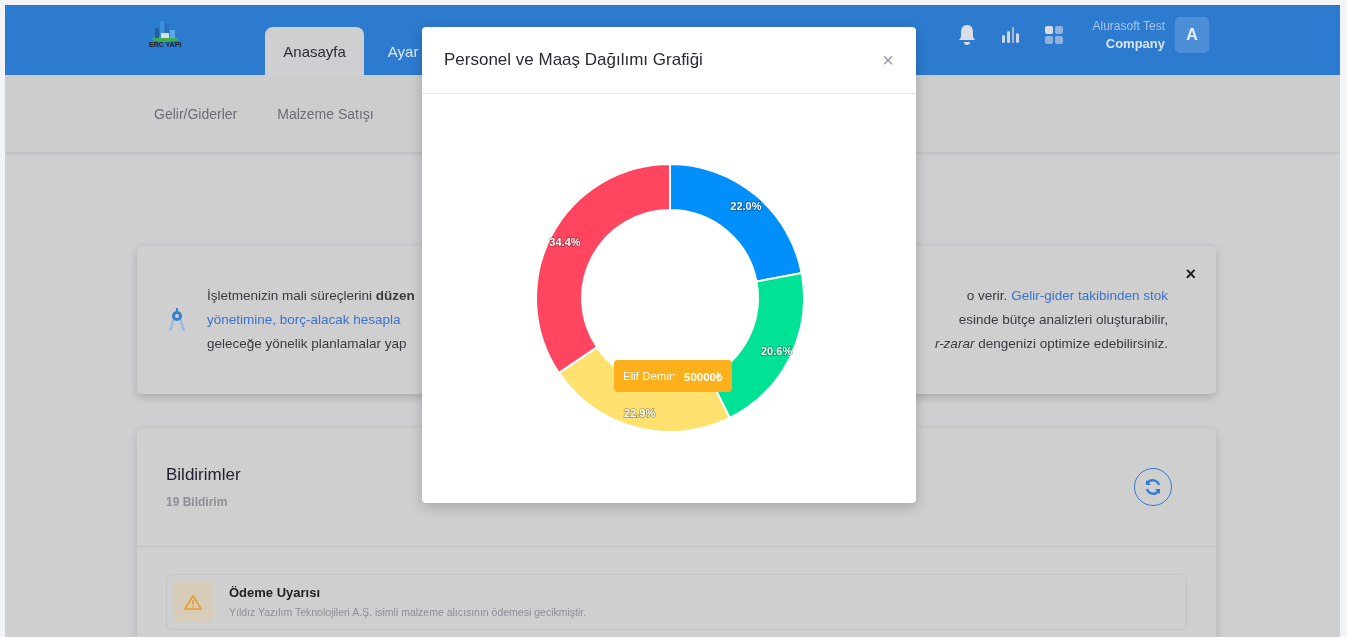 This screenshot has width=1347, height=637. What do you see at coordinates (275, 592) in the screenshot?
I see `notification-title: Ödeme Uyarısı` at bounding box center [275, 592].